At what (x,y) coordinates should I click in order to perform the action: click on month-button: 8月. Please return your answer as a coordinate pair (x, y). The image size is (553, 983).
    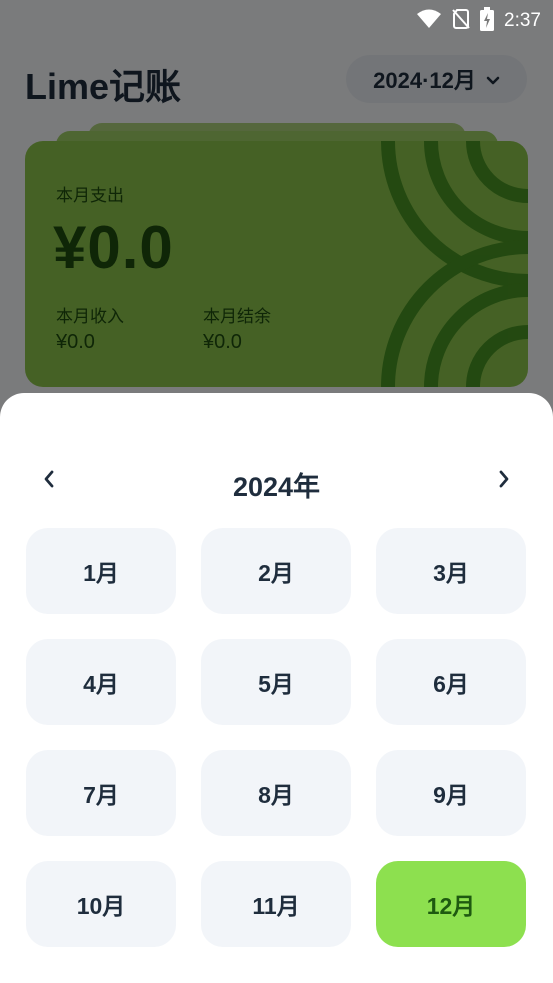
    Looking at the image, I should click on (276, 793).